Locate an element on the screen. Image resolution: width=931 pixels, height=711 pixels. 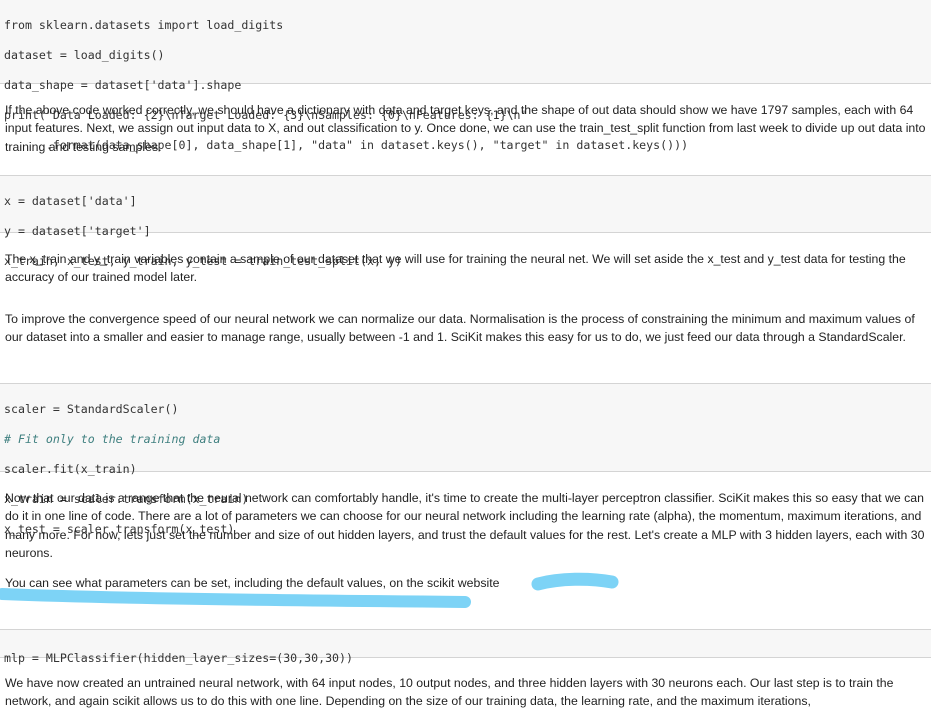
code-line: from sklearn.datasets import load_digits is located at coordinates (144, 25).